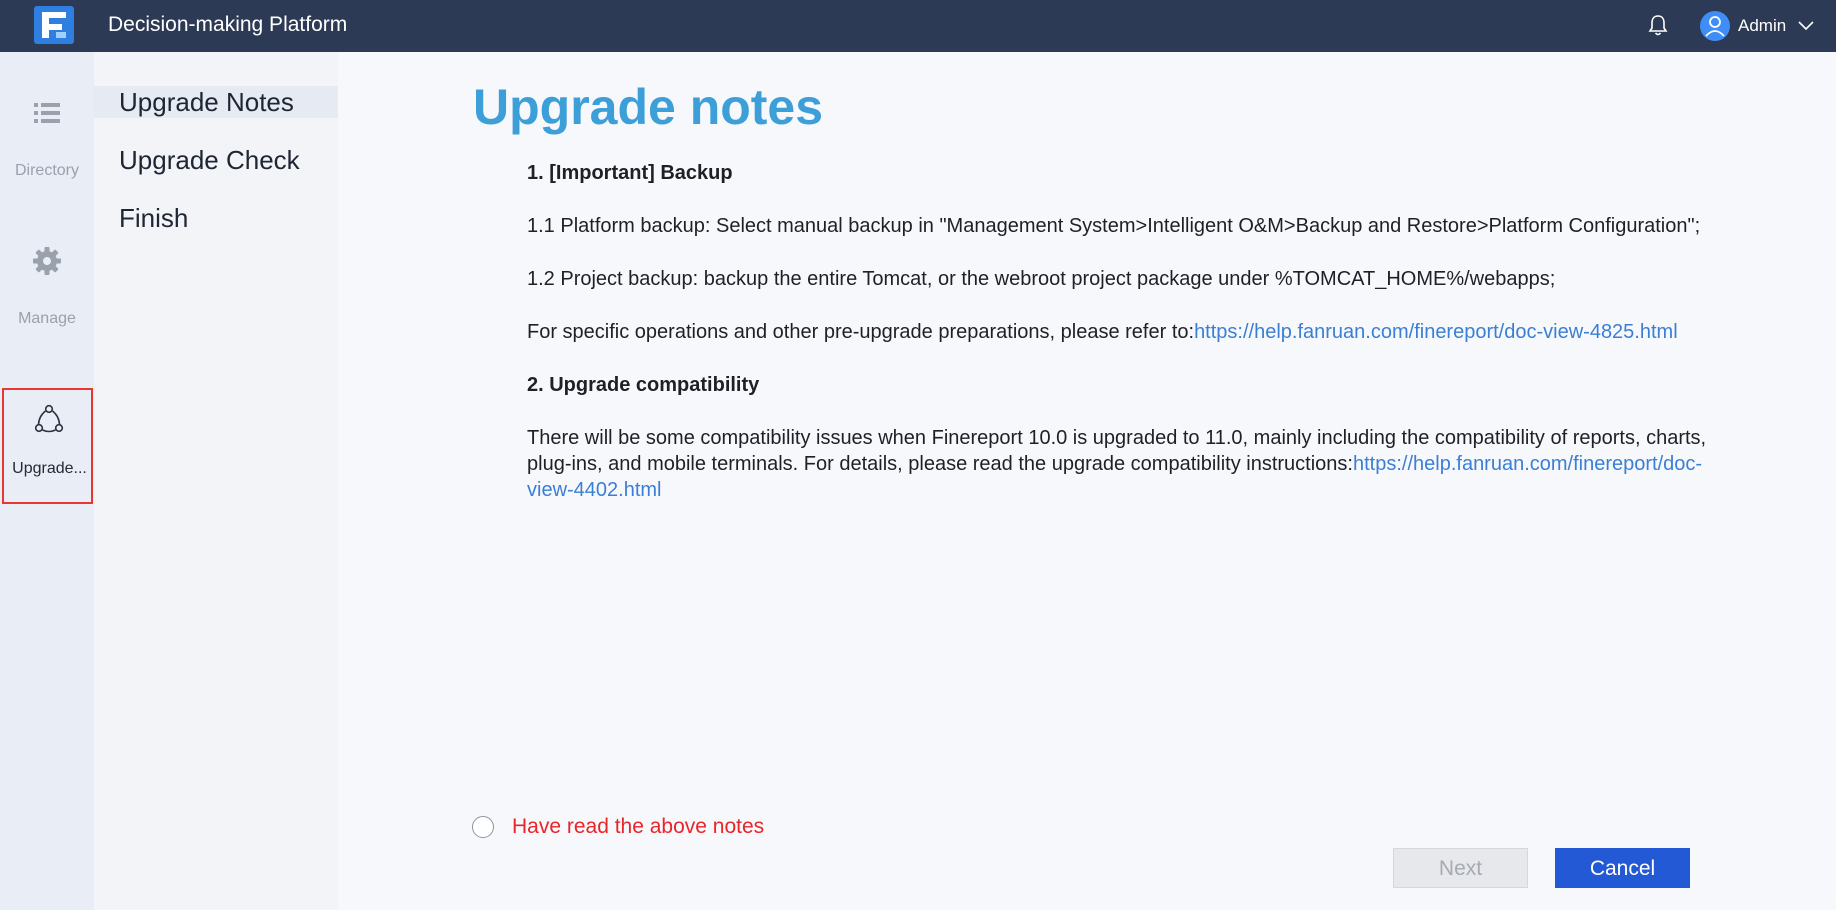 The image size is (1836, 910). I want to click on app-title: Decision-making Platform, so click(228, 24).